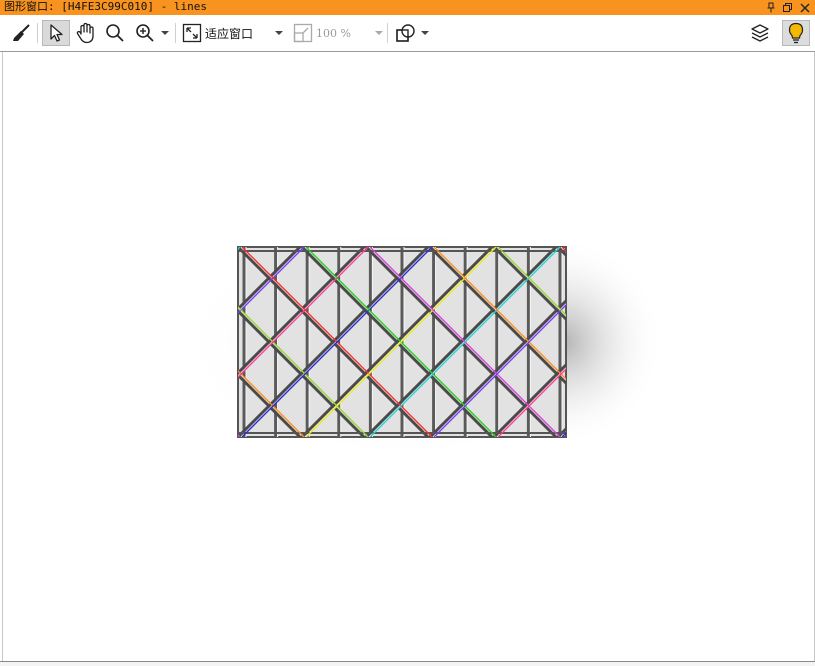 The image size is (815, 666). What do you see at coordinates (229, 33) in the screenshot?
I see `fit-mode-label: 适应窗口` at bounding box center [229, 33].